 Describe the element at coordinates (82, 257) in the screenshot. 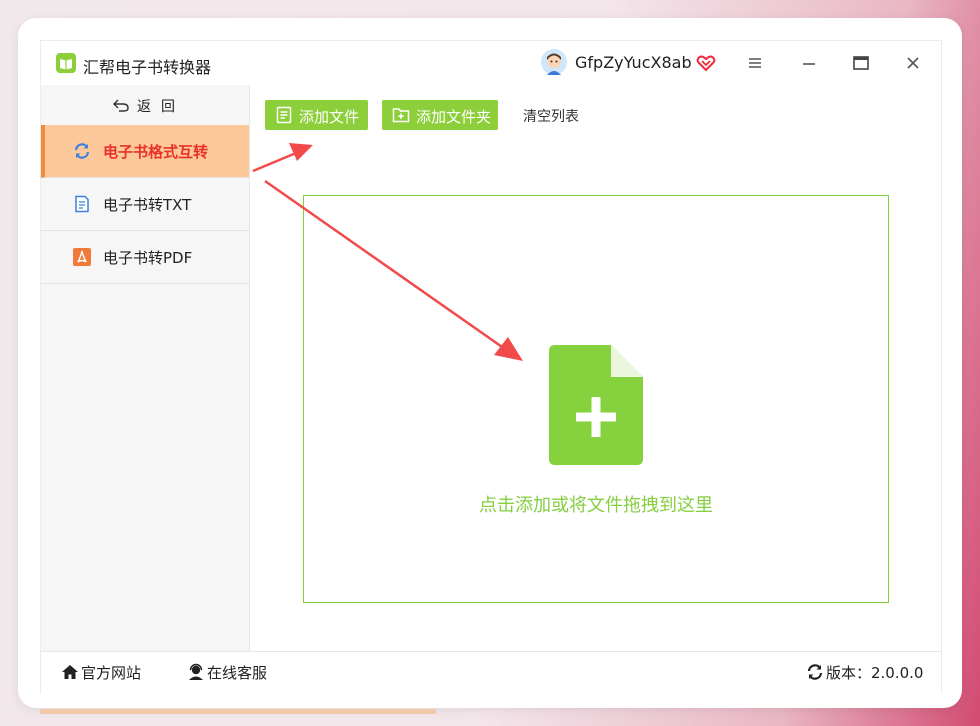

I see `pdf-icon` at that location.